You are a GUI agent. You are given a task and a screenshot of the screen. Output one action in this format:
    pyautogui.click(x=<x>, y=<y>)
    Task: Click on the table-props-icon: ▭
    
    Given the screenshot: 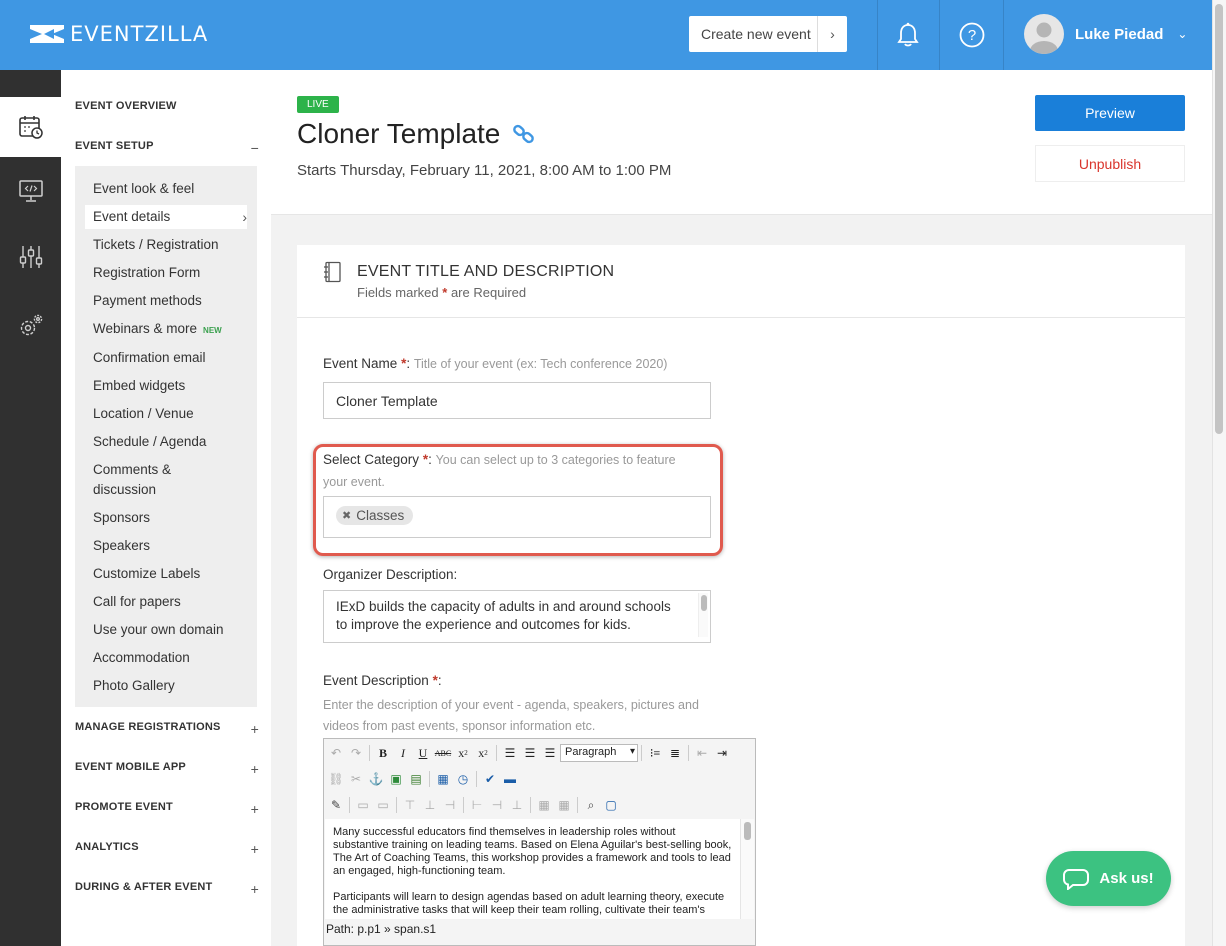 What is the action you would take?
    pyautogui.click(x=363, y=805)
    